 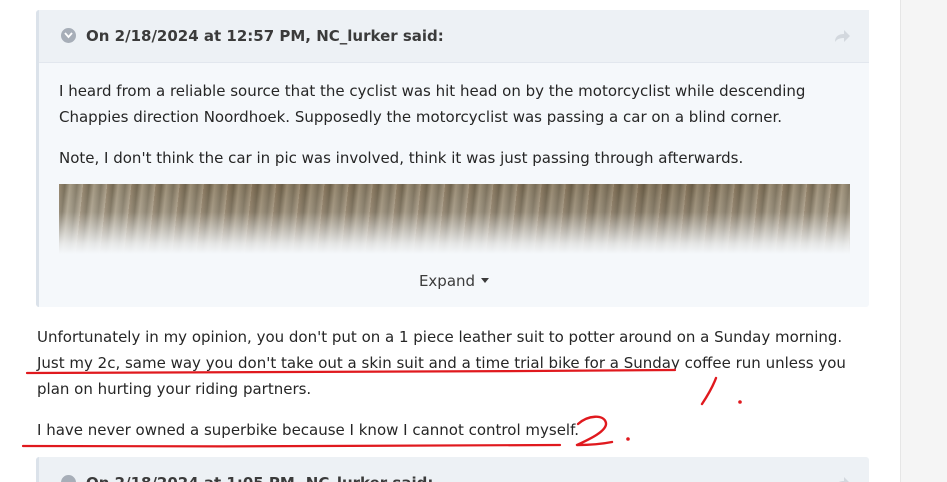 I want to click on expand-button: Expand, so click(x=454, y=281).